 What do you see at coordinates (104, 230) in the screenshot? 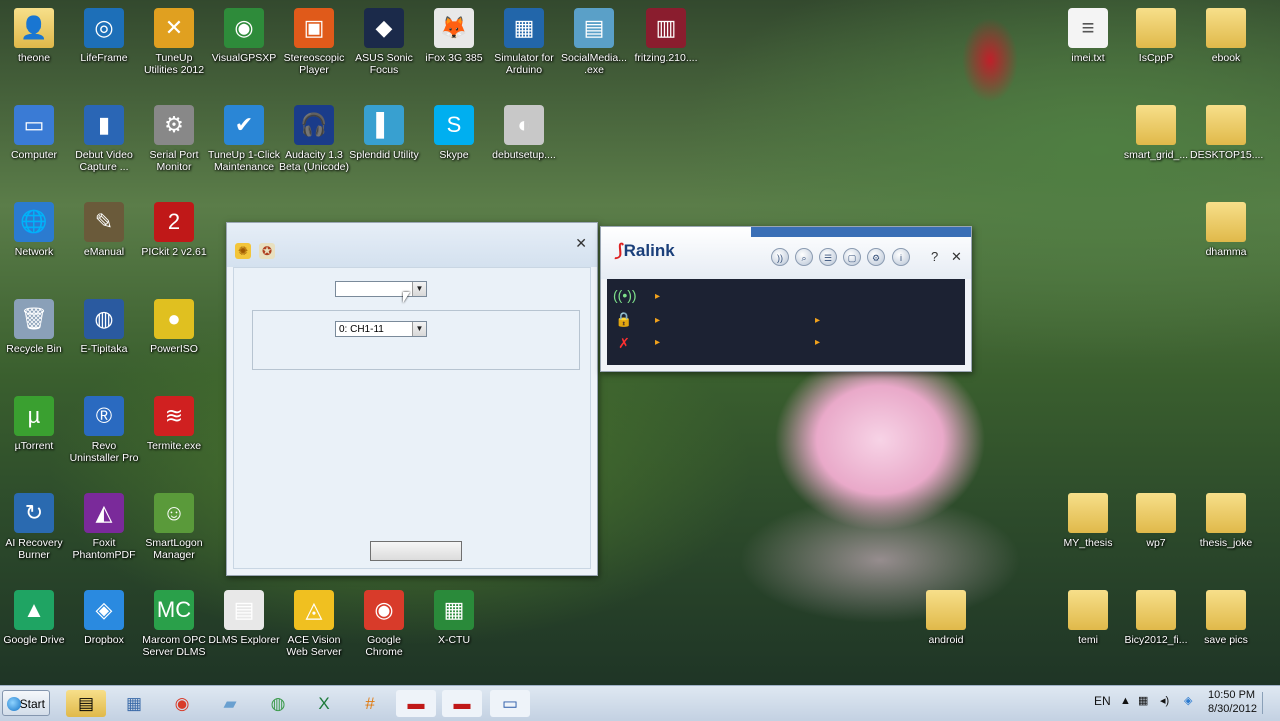
I see `desktop-icon: ✎ eManual` at bounding box center [104, 230].